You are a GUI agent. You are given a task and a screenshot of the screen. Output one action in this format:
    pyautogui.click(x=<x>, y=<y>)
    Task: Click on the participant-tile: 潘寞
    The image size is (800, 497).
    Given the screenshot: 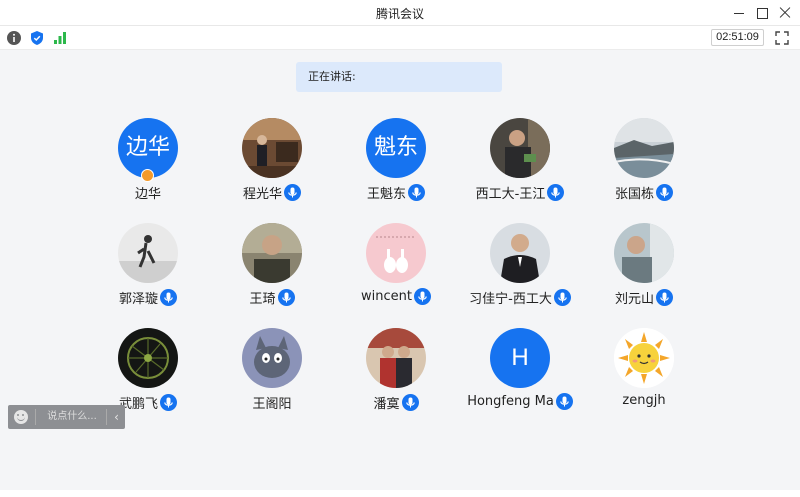 What is the action you would take?
    pyautogui.click(x=396, y=378)
    